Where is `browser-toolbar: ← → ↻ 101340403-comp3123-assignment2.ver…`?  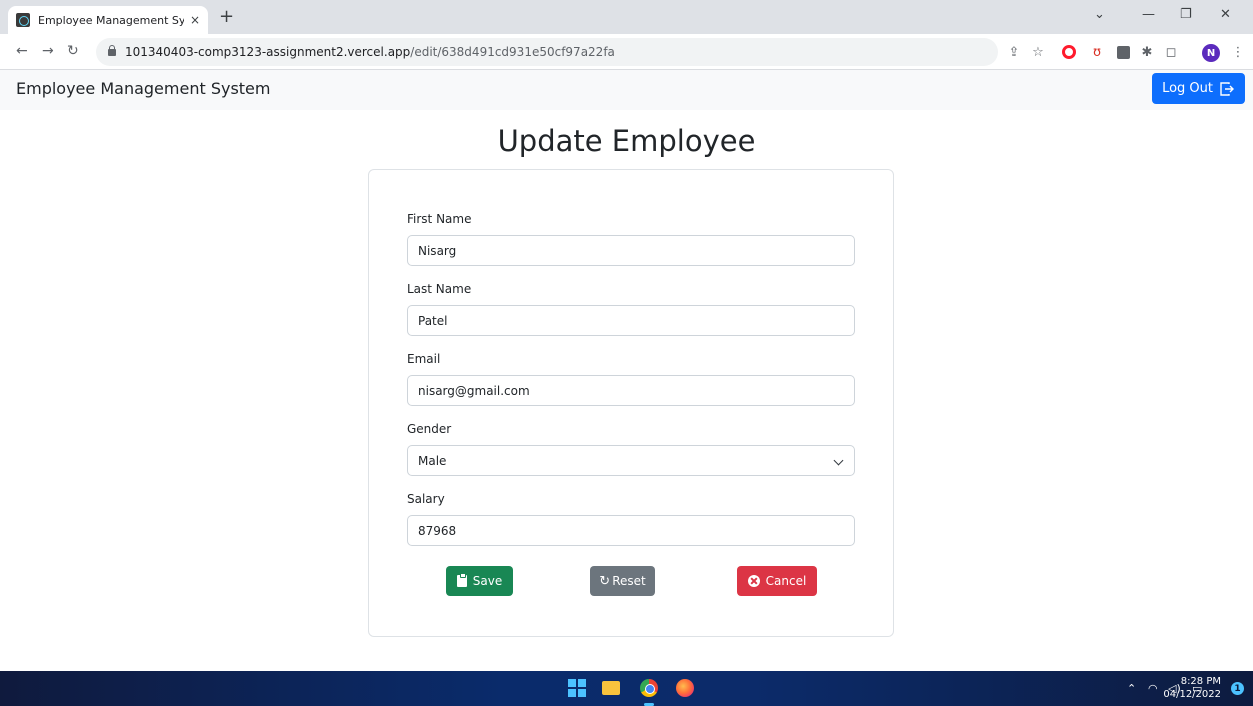 browser-toolbar: ← → ↻ 101340403-comp3123-assignment2.ver… is located at coordinates (626, 52).